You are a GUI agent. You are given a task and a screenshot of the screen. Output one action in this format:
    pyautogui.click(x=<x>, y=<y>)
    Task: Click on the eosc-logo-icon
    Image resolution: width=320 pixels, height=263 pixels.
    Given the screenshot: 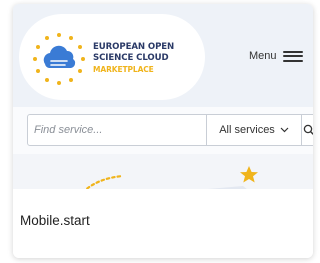 What is the action you would take?
    pyautogui.click(x=59, y=59)
    